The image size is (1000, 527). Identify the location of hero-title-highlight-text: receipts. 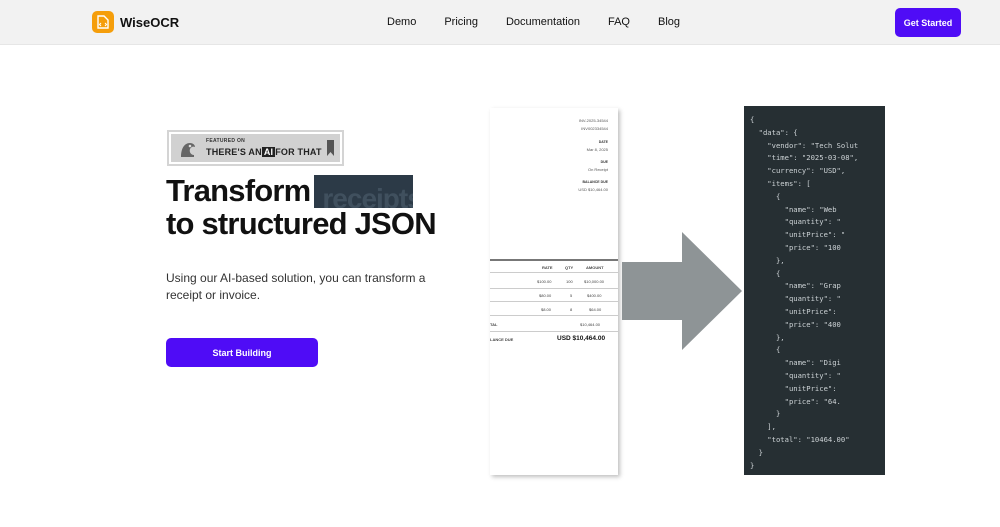
(368, 195).